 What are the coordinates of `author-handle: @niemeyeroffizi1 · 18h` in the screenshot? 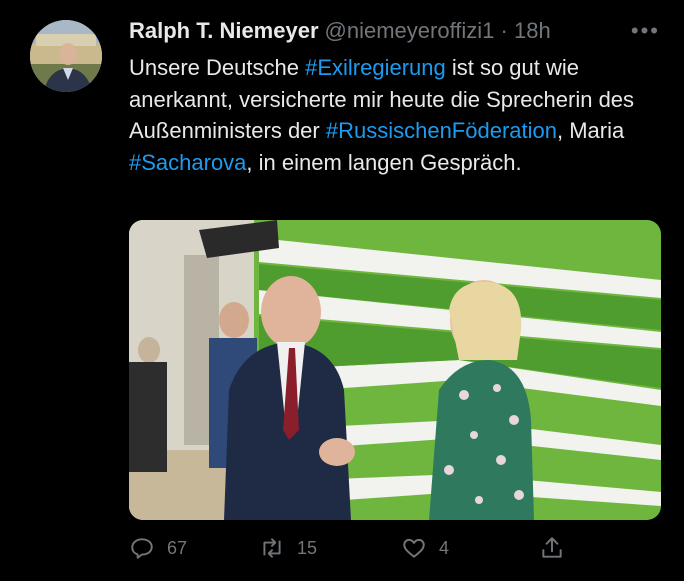 It's located at (438, 30).